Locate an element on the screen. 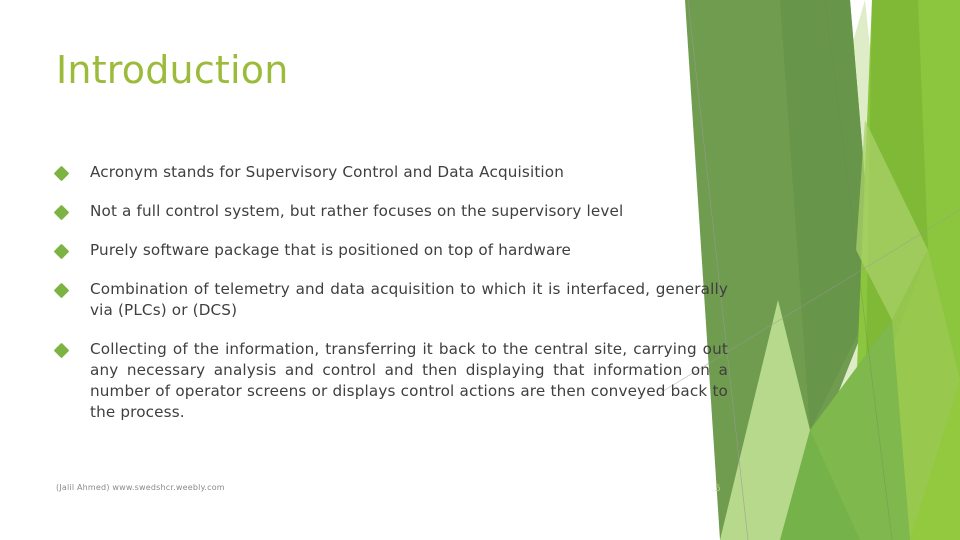 This screenshot has width=960, height=540. page-number: 5 is located at coordinates (718, 489).